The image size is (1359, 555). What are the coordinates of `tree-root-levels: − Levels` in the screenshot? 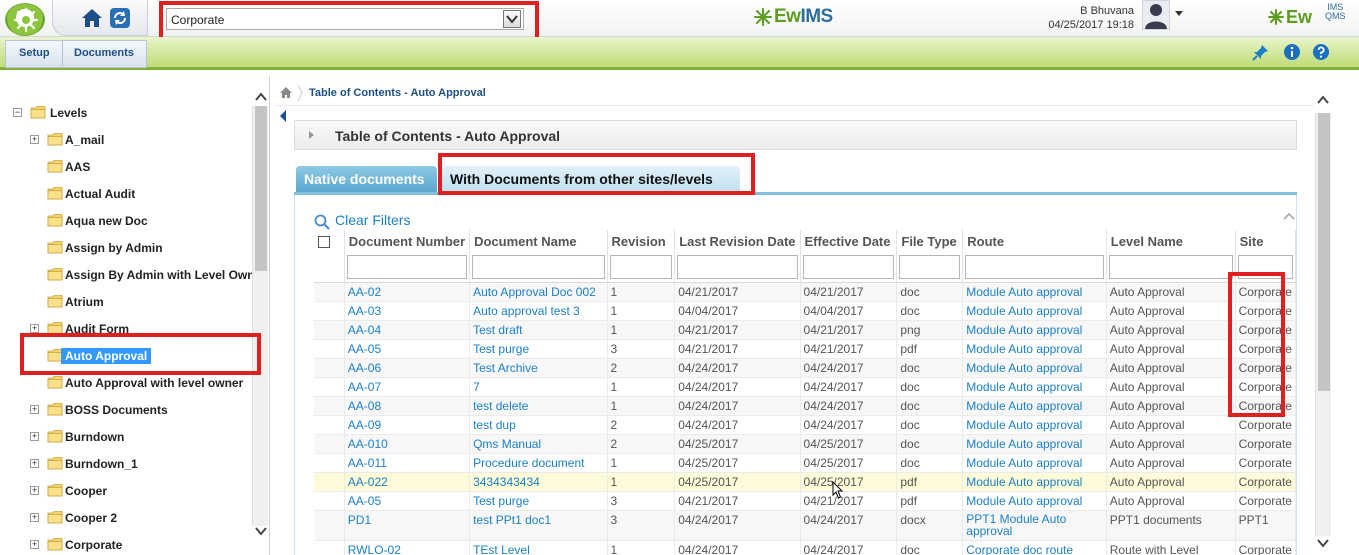 It's located at (128, 114).